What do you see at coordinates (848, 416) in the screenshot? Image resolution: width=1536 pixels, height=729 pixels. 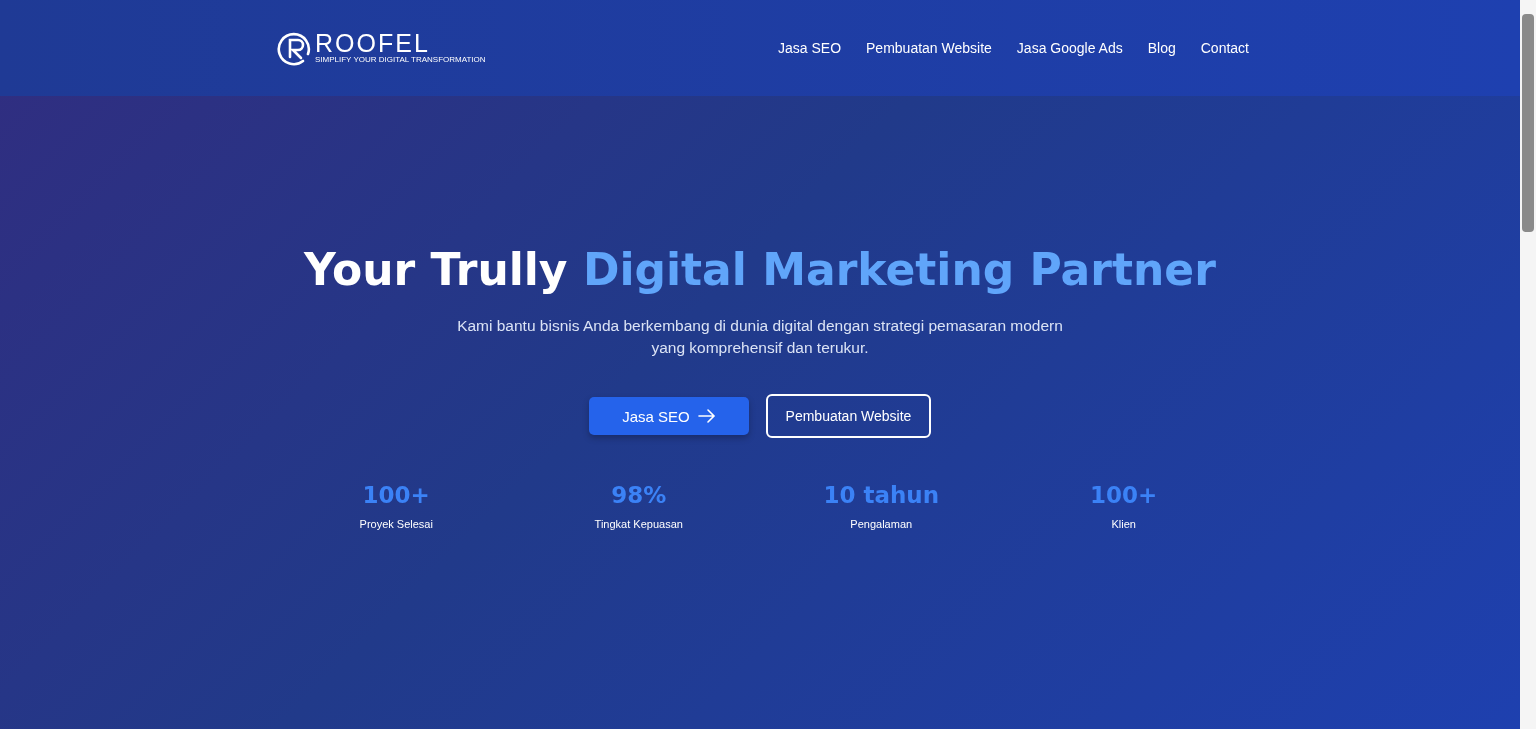 I see `outline-button: Pembuatan Website` at bounding box center [848, 416].